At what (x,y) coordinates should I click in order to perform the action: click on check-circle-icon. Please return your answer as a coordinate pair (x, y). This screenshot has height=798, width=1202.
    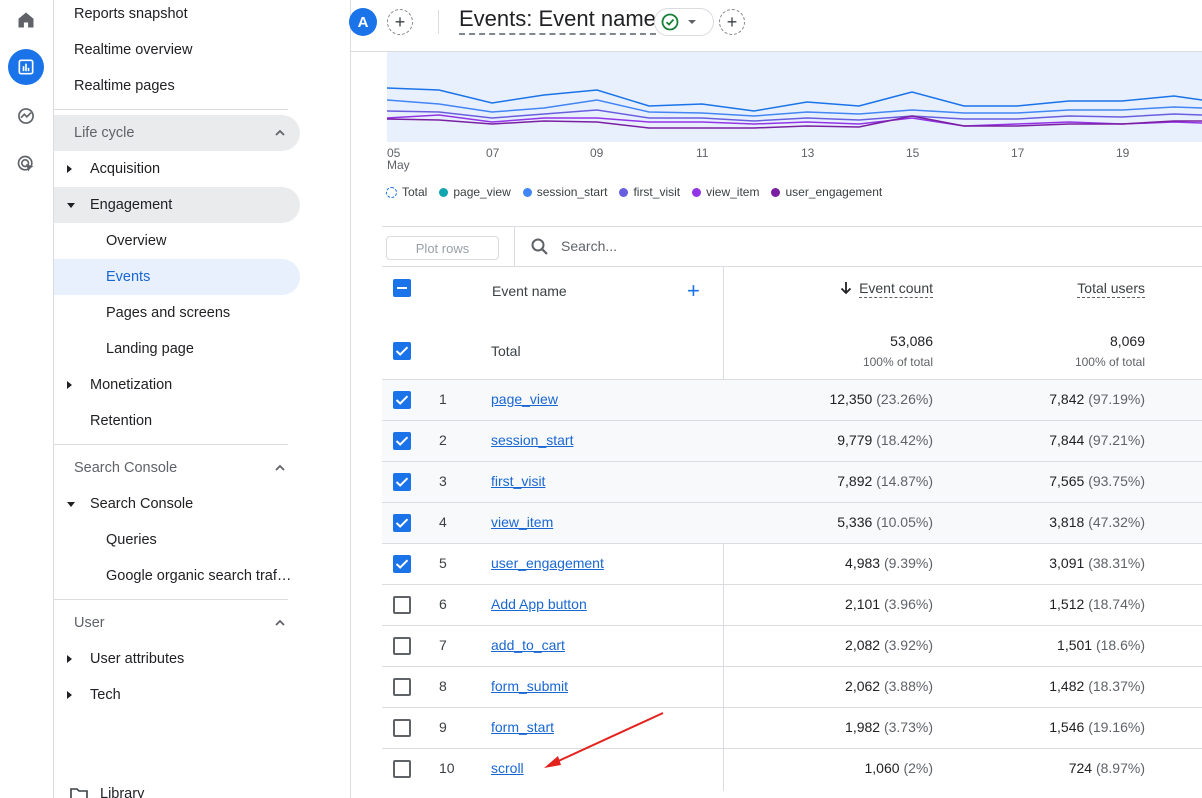
    Looking at the image, I should click on (670, 22).